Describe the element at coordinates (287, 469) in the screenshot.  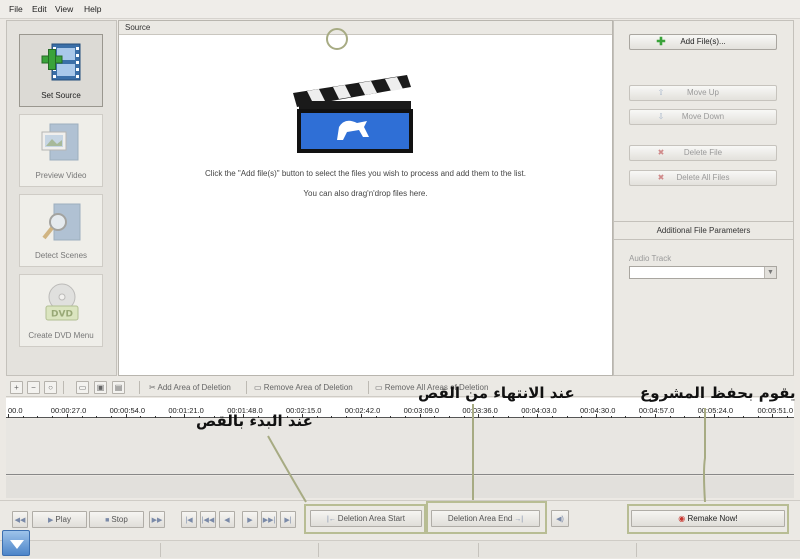
I see `start-pointer-line` at that location.